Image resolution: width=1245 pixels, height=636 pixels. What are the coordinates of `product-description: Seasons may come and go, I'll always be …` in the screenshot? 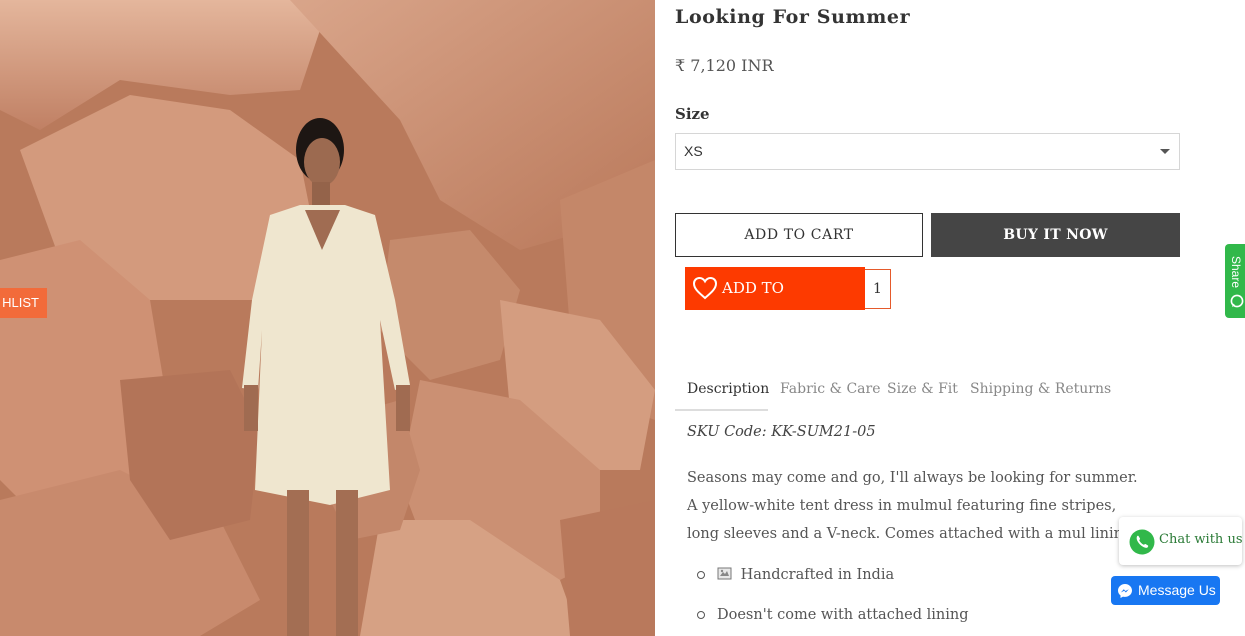 It's located at (912, 506).